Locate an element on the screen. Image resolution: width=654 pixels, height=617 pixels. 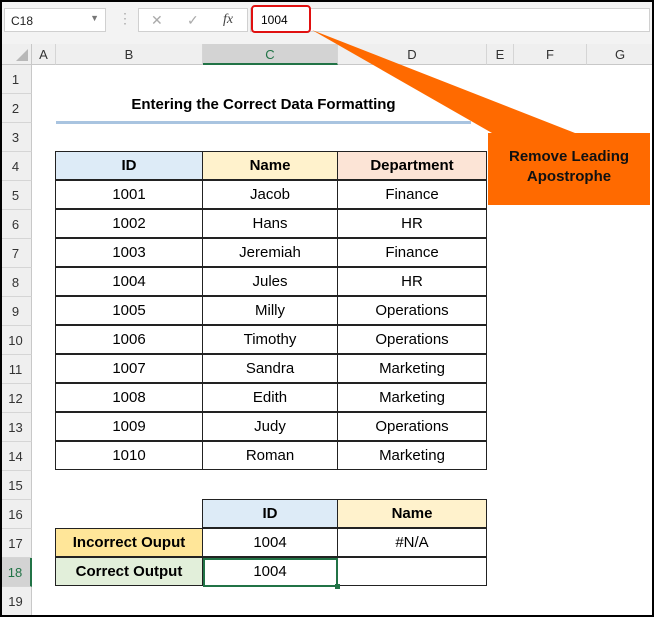
callout-box: Remove Leading Apostrophe is located at coordinates (569, 169).